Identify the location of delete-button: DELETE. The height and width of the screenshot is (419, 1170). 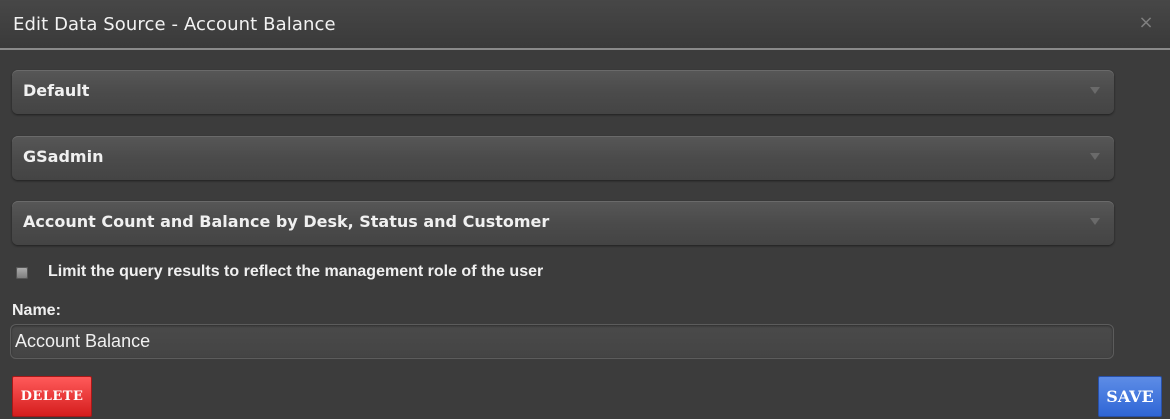
(52, 396).